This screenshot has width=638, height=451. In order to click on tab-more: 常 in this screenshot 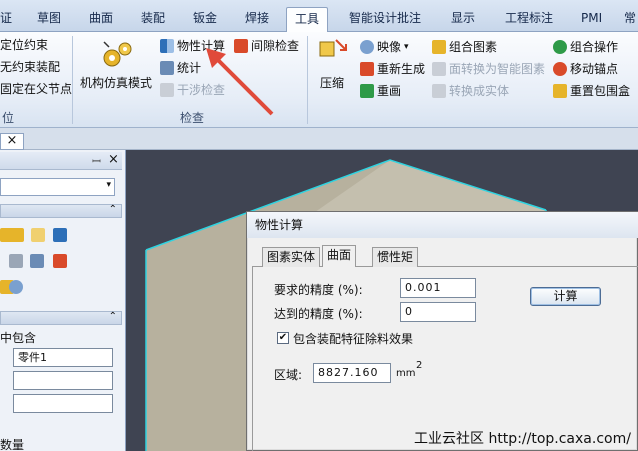, I will do `click(630, 19)`.